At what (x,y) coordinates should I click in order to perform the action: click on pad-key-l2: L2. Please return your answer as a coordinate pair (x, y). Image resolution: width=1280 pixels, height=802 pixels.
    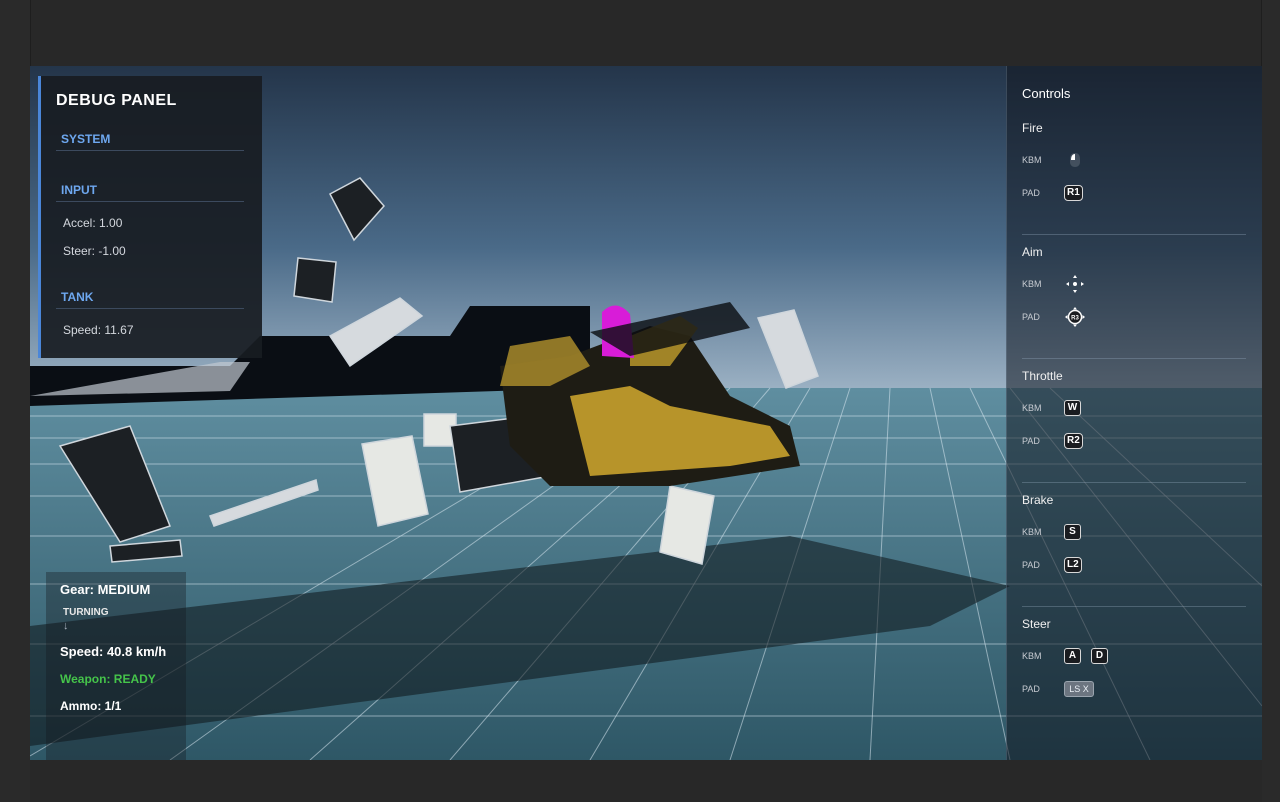
    Looking at the image, I should click on (1073, 564).